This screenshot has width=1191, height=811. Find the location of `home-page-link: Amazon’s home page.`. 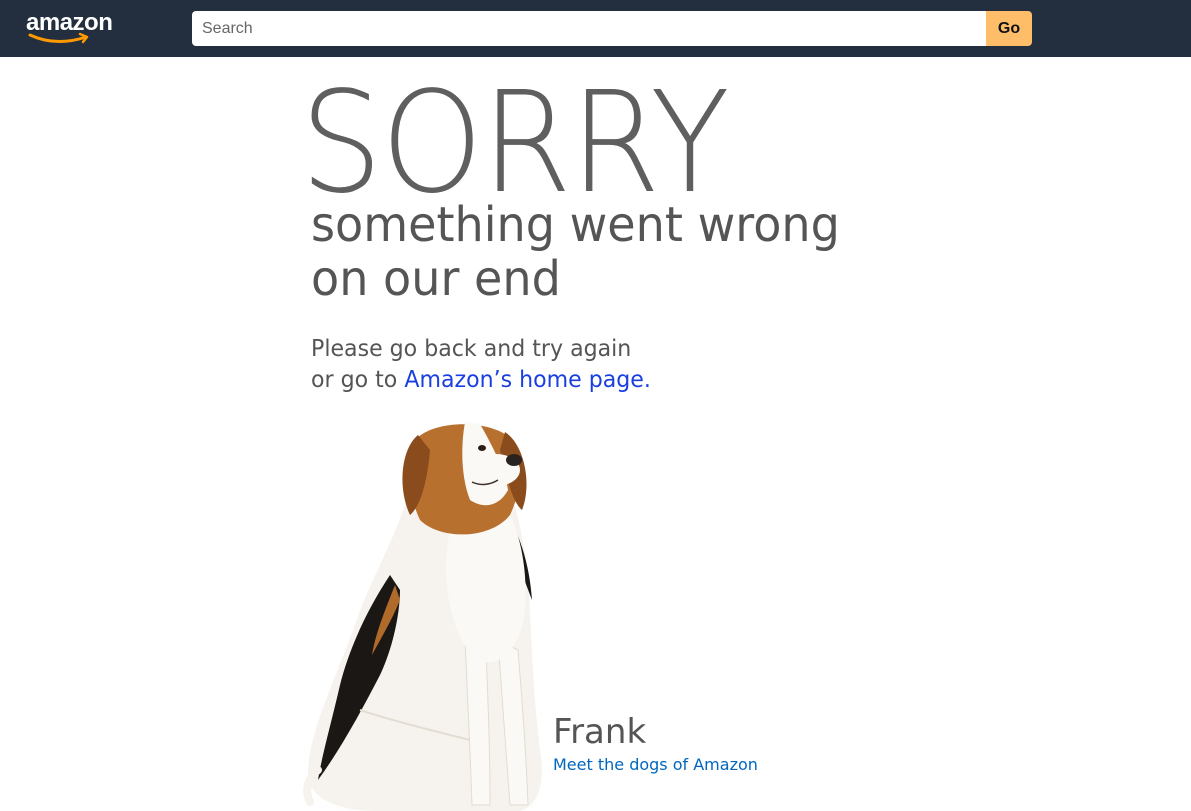

home-page-link: Amazon’s home page. is located at coordinates (527, 380).